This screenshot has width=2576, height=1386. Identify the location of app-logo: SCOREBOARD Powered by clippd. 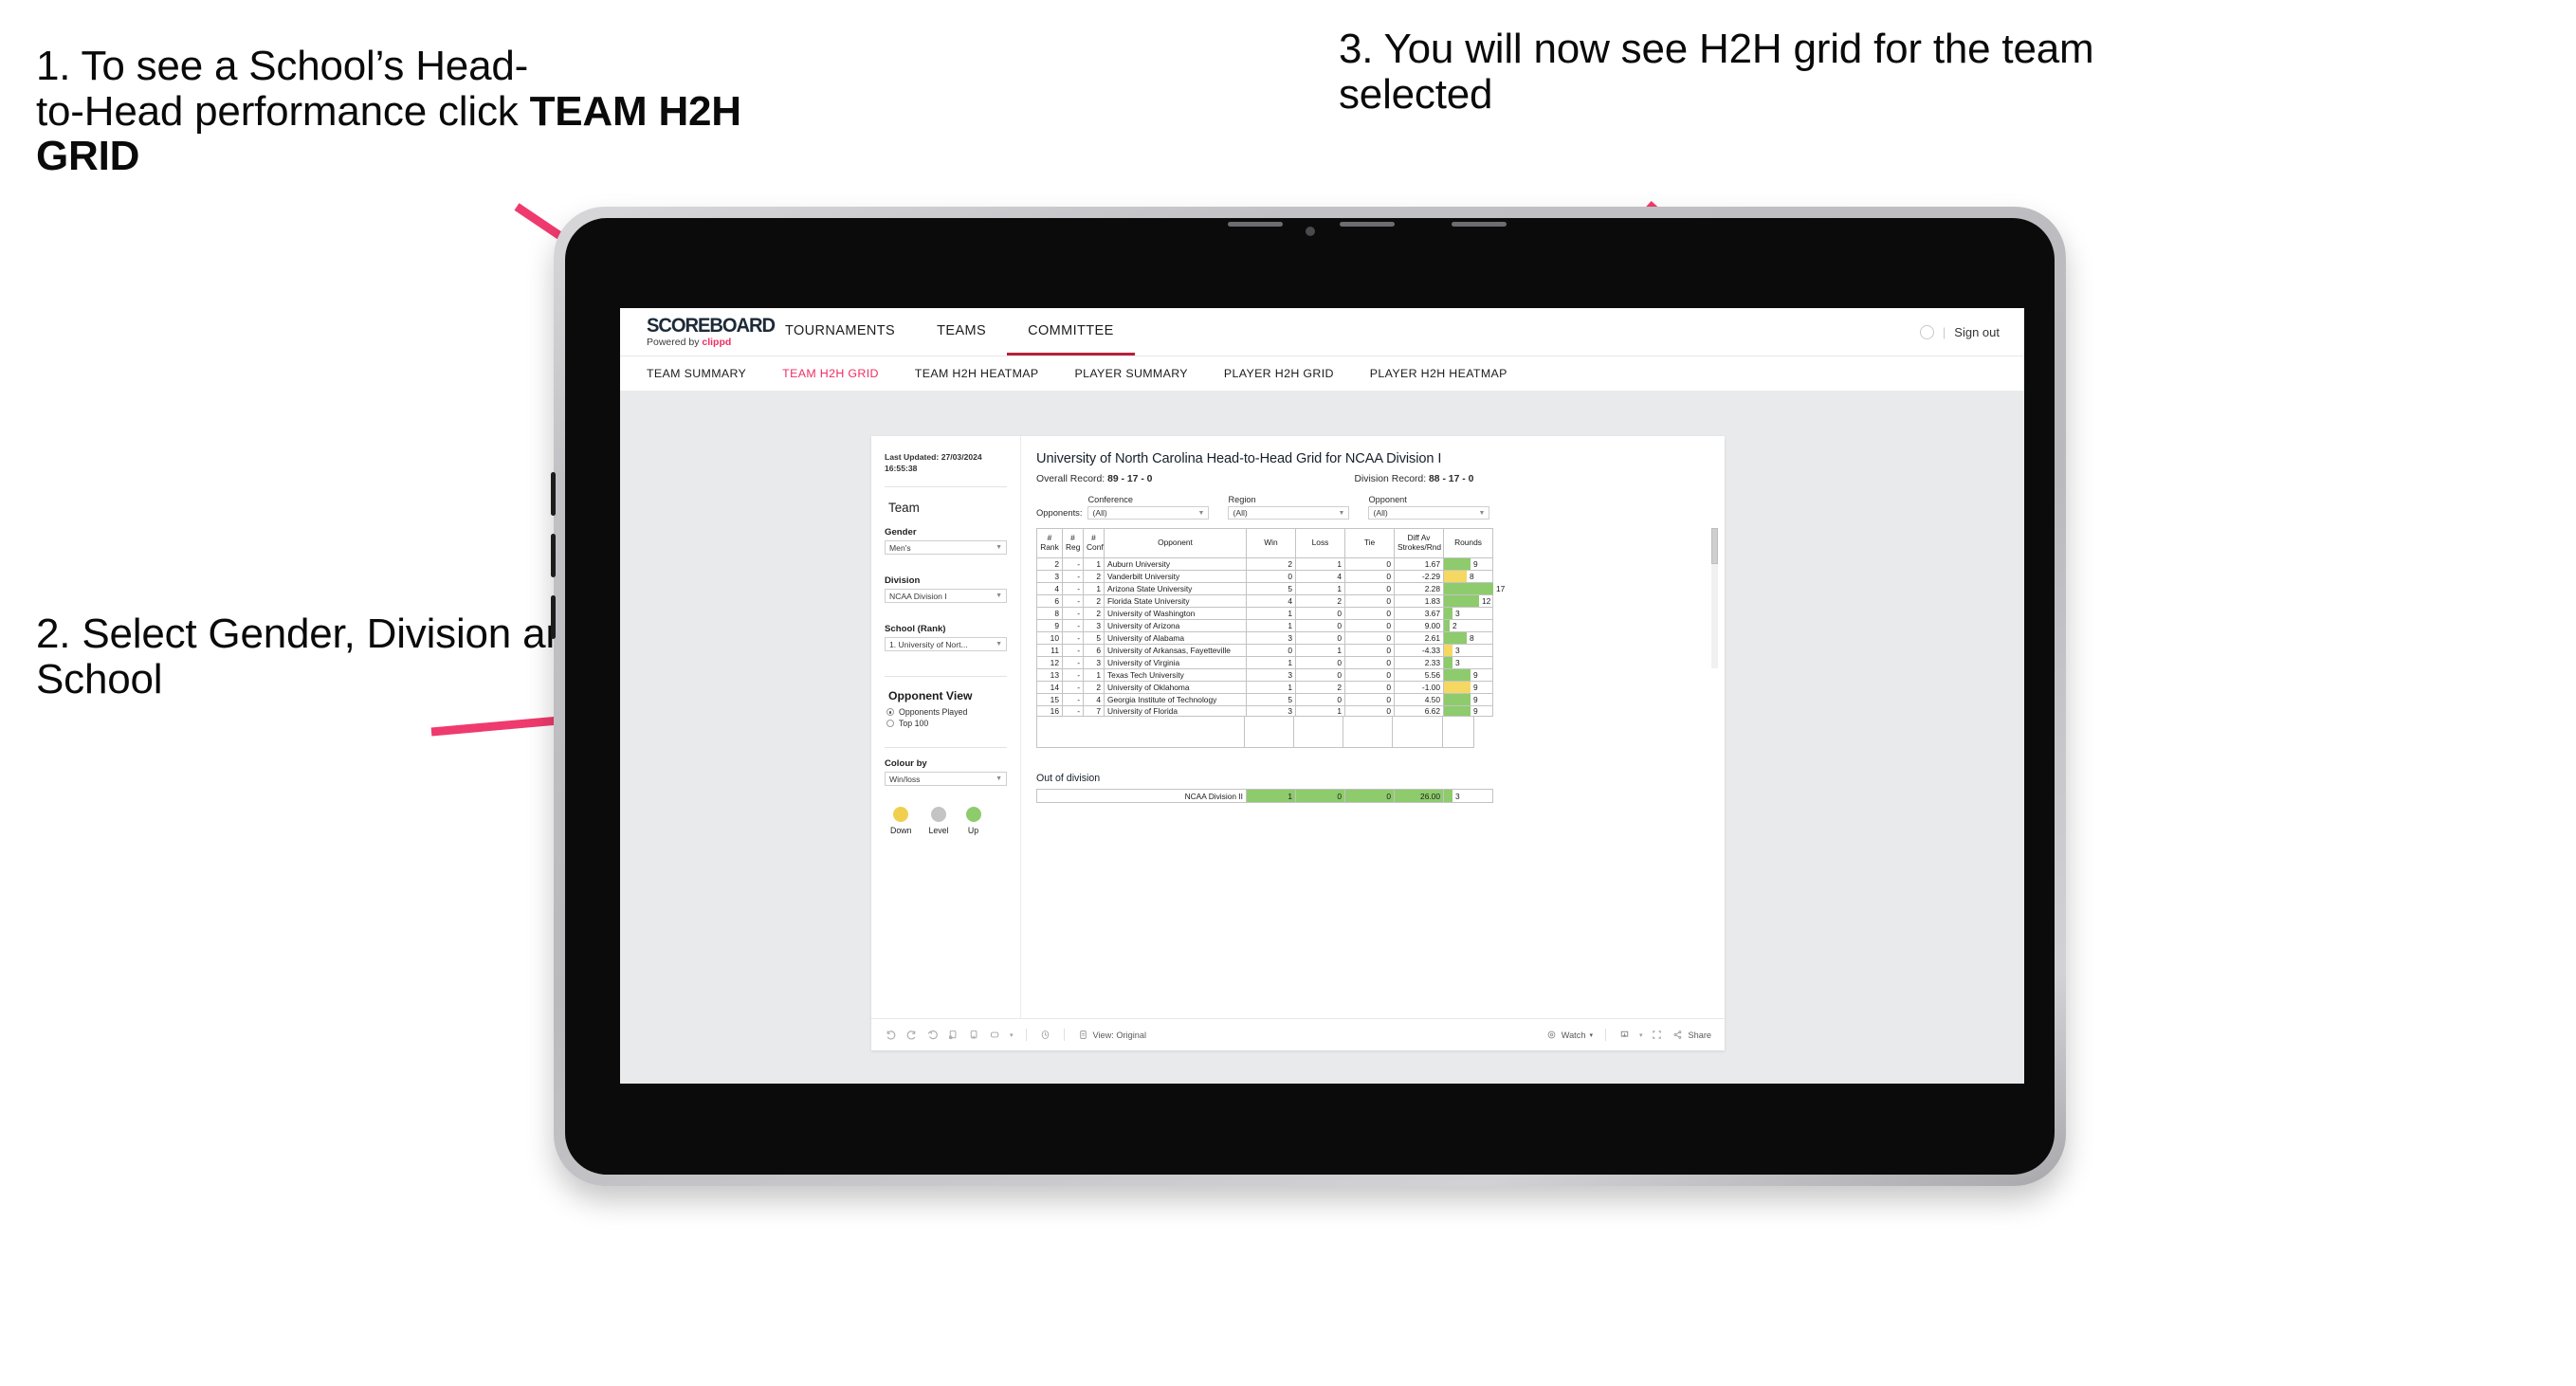
(698, 332).